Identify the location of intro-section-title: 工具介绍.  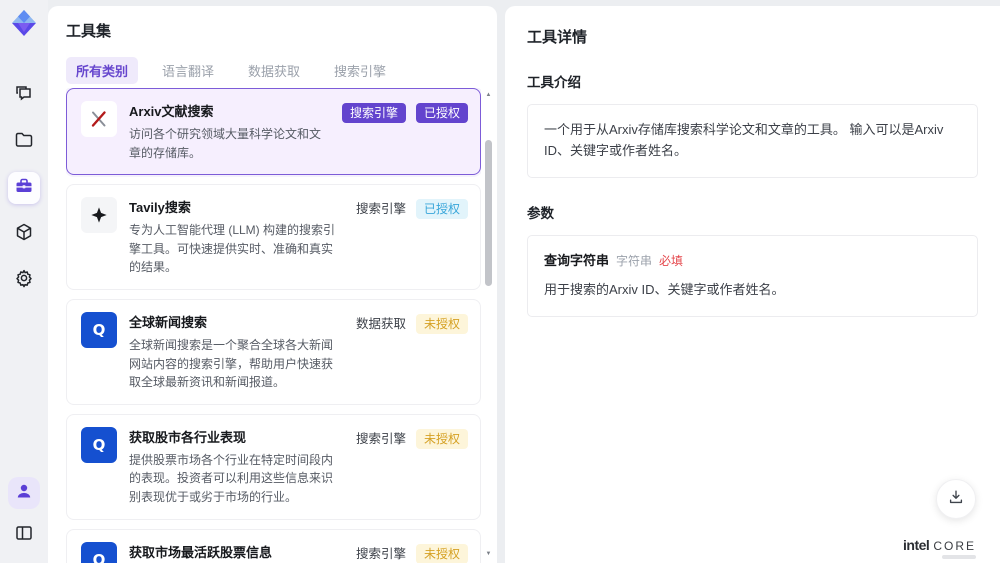
(554, 82).